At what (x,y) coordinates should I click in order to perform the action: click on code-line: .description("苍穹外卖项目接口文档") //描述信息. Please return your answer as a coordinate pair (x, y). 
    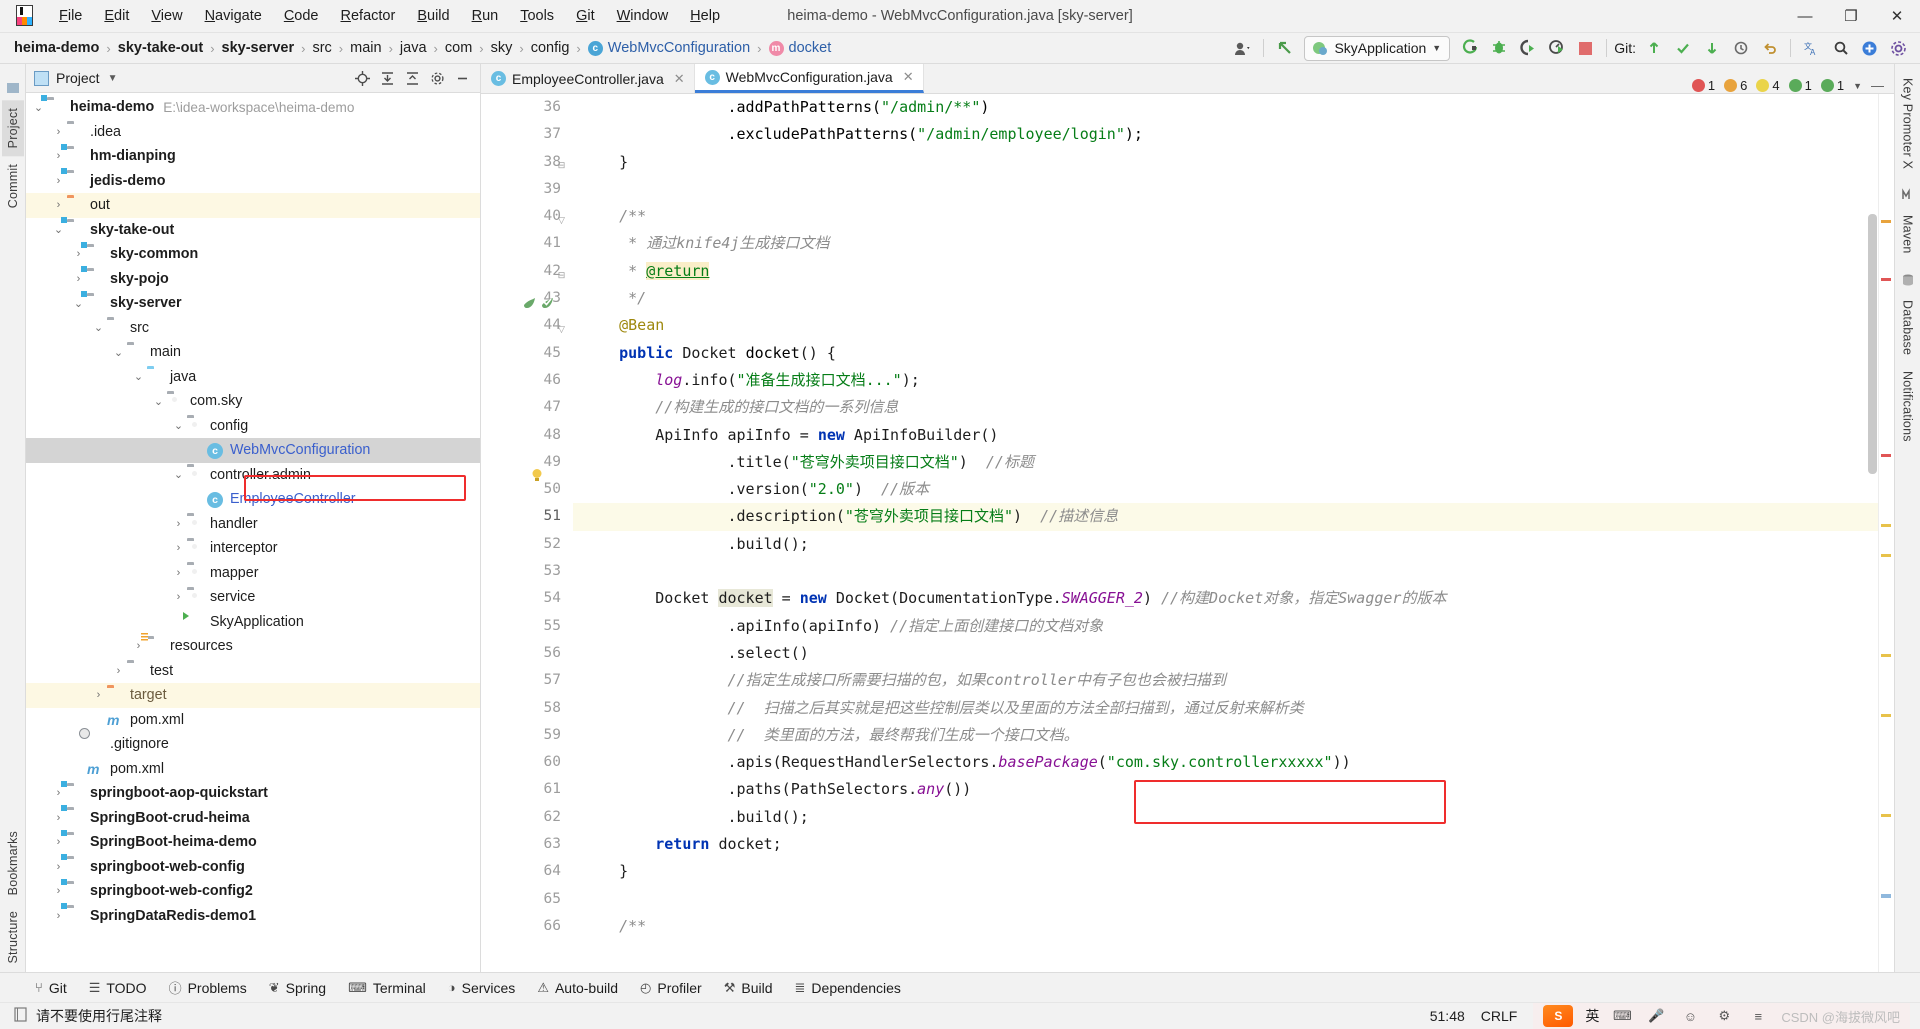
    Looking at the image, I should click on (1233, 517).